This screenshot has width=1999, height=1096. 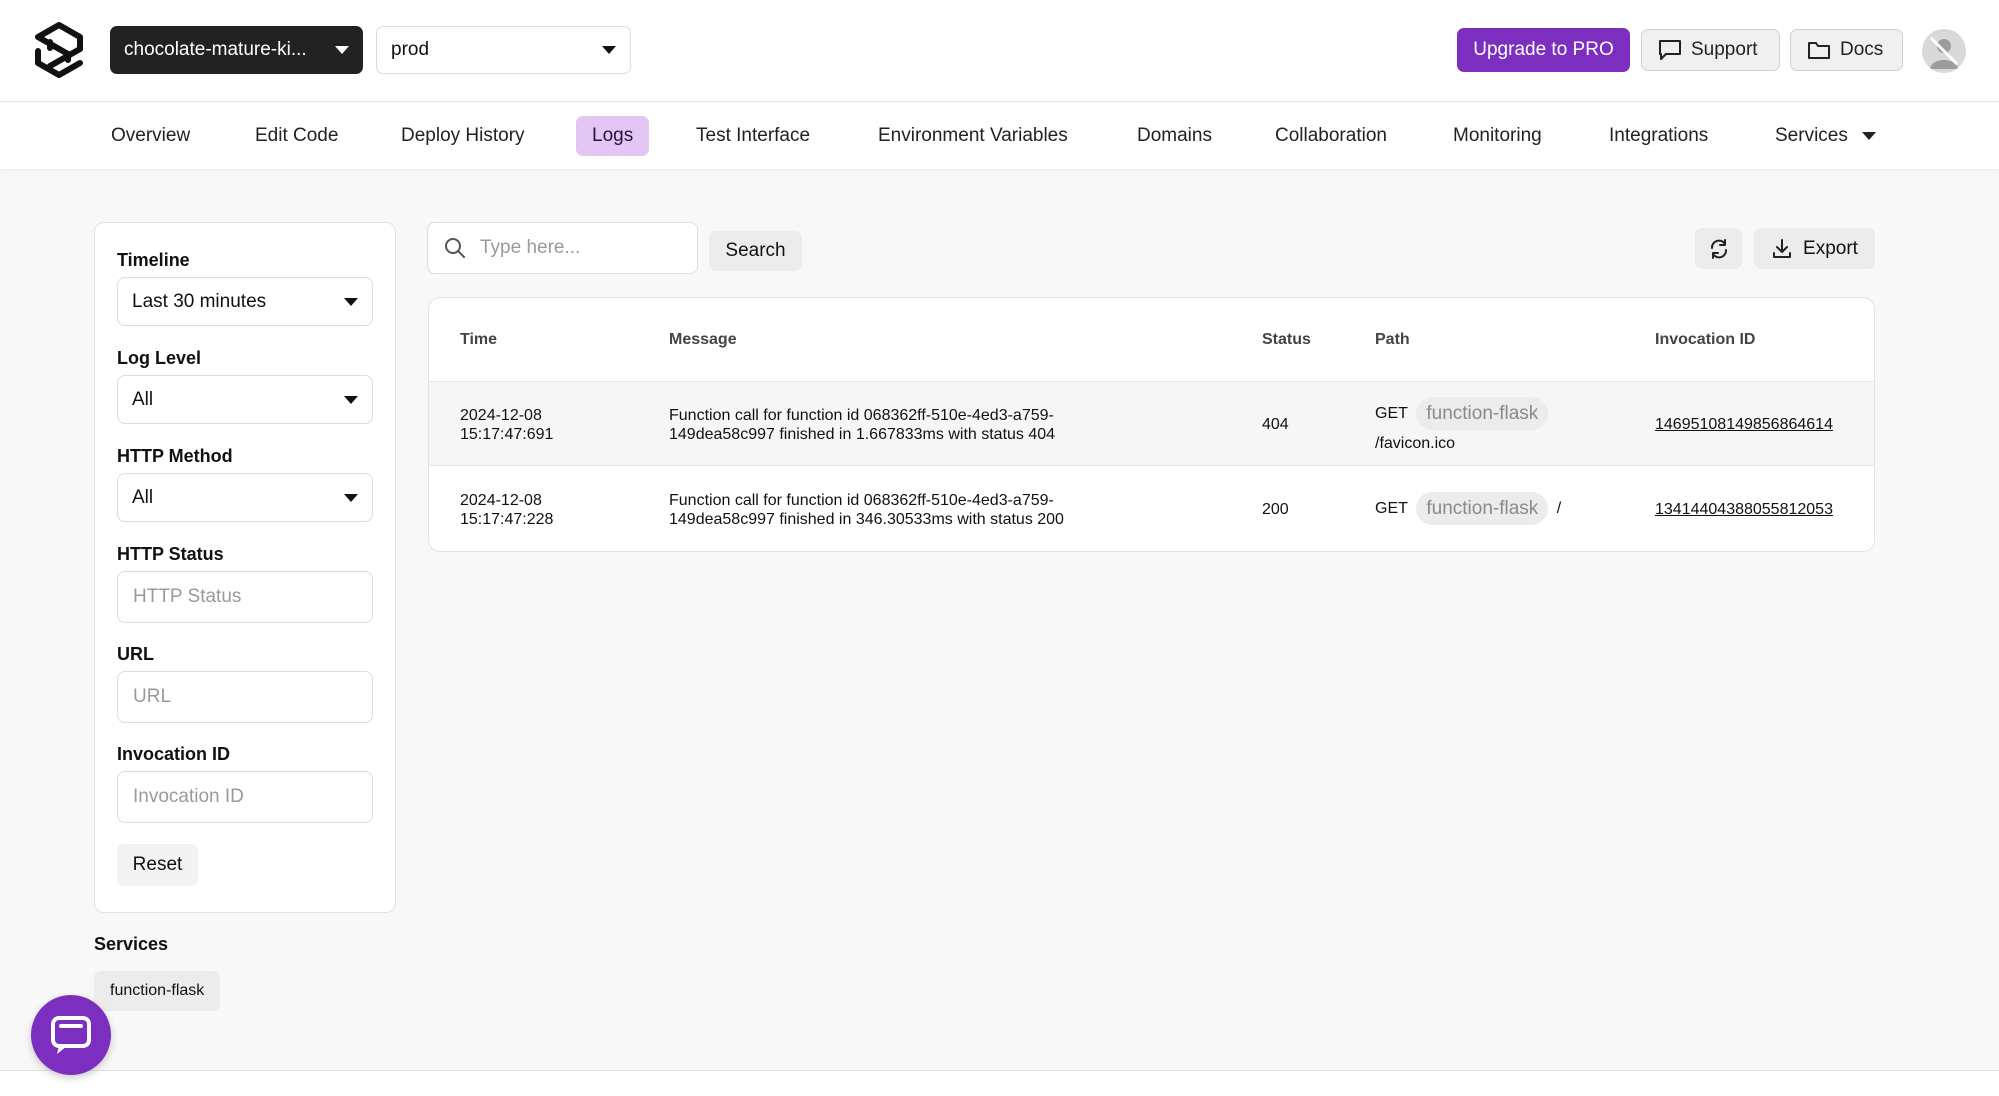 I want to click on reset-button: Reset, so click(x=157, y=865).